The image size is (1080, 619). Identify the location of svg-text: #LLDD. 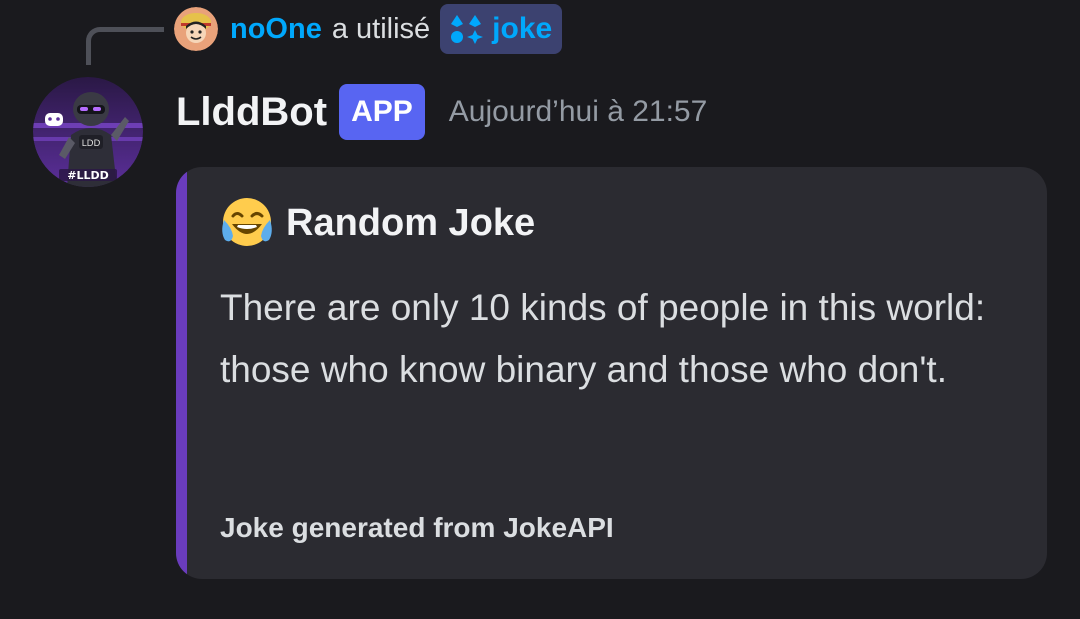
(88, 175).